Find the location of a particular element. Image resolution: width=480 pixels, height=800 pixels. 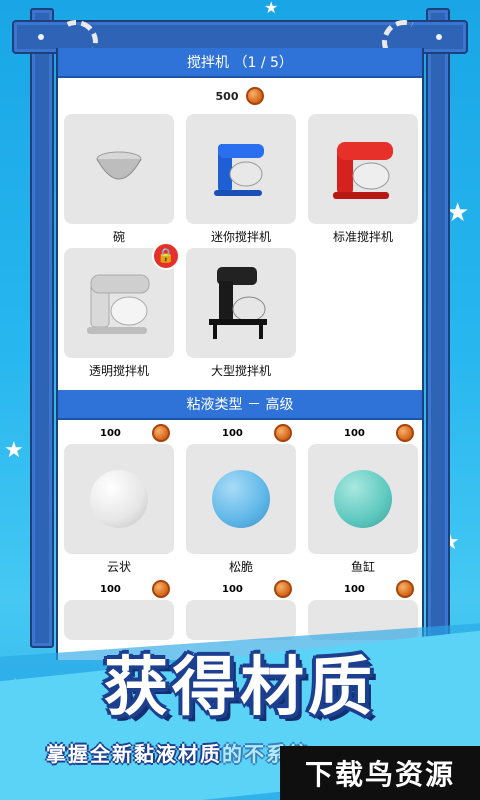

watermark: 下载鸟资源 is located at coordinates (380, 773).